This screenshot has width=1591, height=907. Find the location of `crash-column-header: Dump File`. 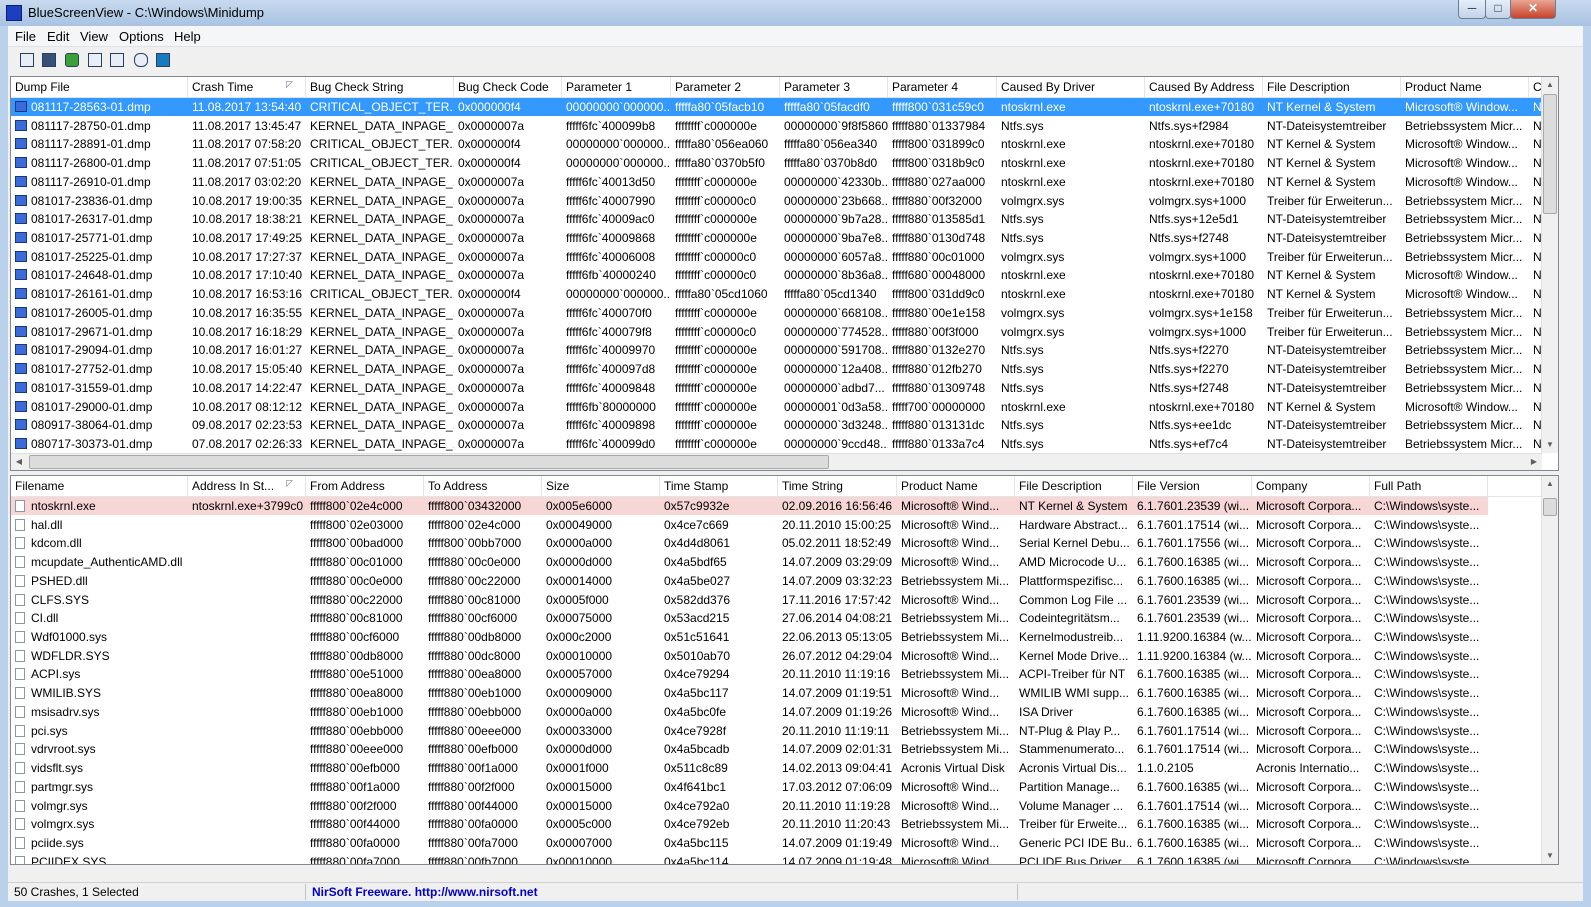

crash-column-header: Dump File is located at coordinates (99, 87).